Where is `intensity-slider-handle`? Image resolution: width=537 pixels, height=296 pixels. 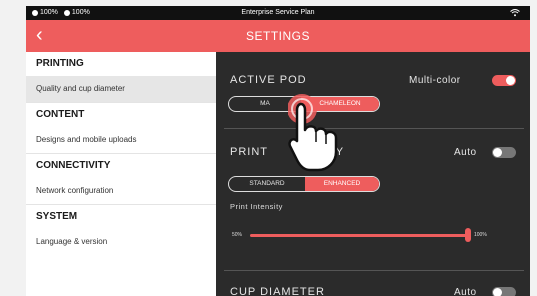
intensity-slider-handle is located at coordinates (468, 235).